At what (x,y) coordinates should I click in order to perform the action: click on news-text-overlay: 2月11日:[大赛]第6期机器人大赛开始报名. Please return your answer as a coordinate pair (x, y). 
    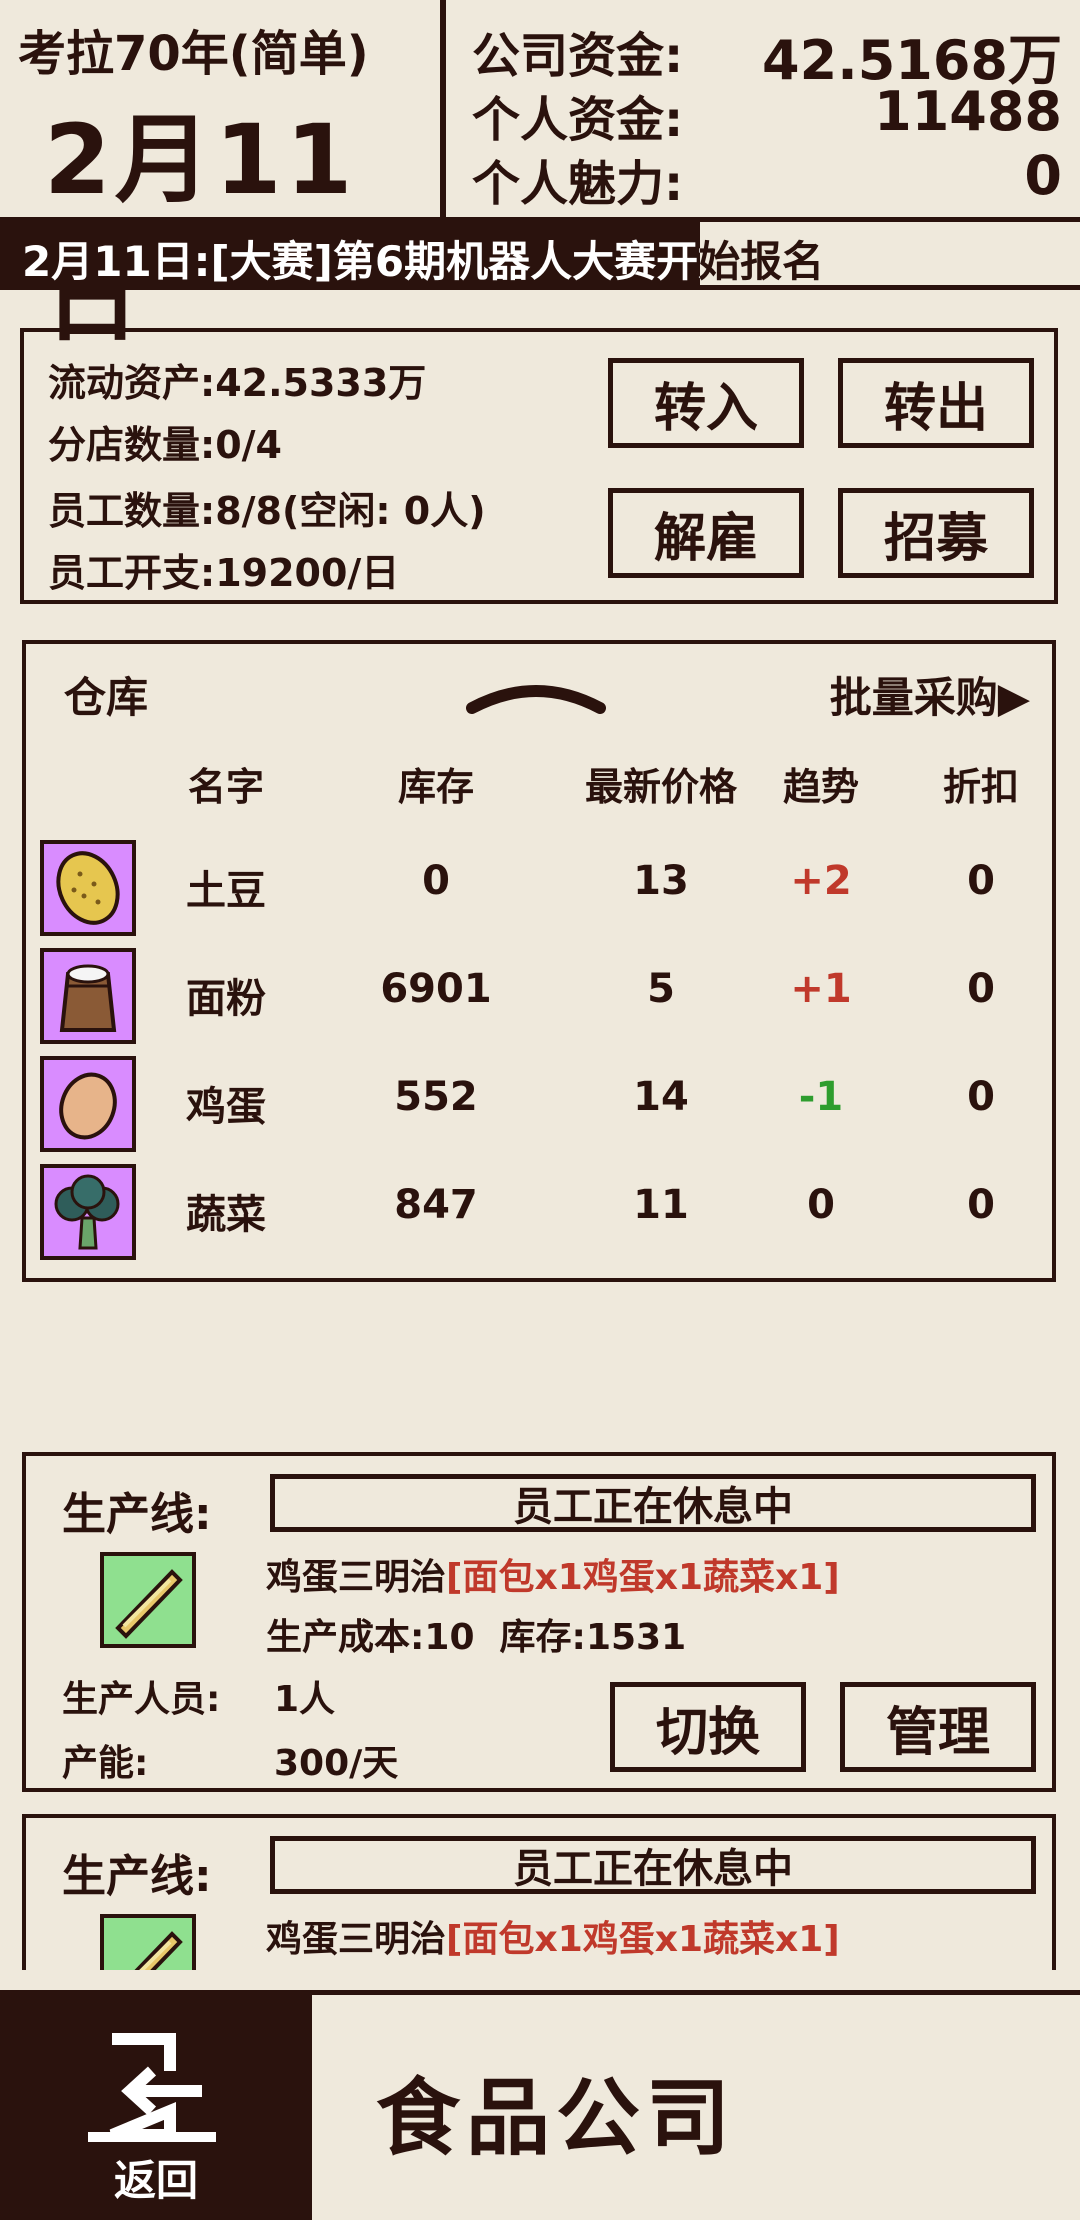
    Looking at the image, I should click on (361, 261).